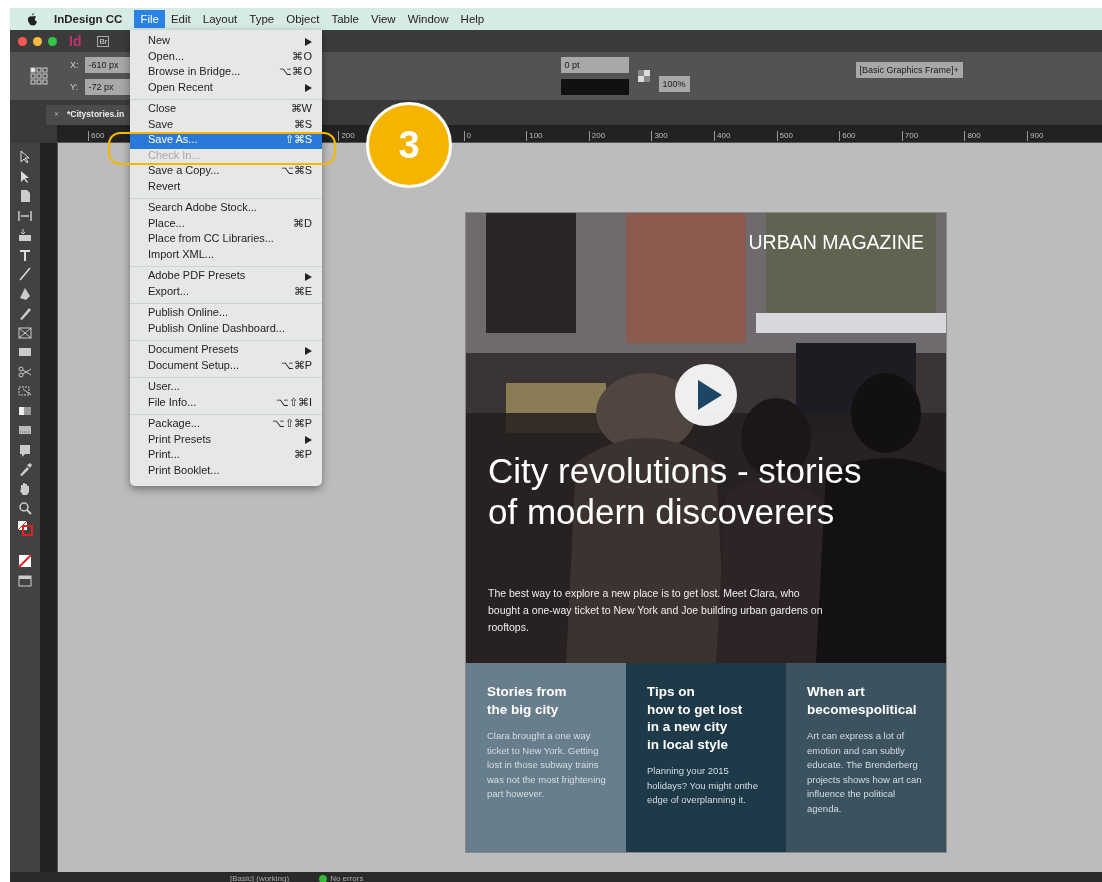  I want to click on stroke-weight-field: 0 pt, so click(594, 65).